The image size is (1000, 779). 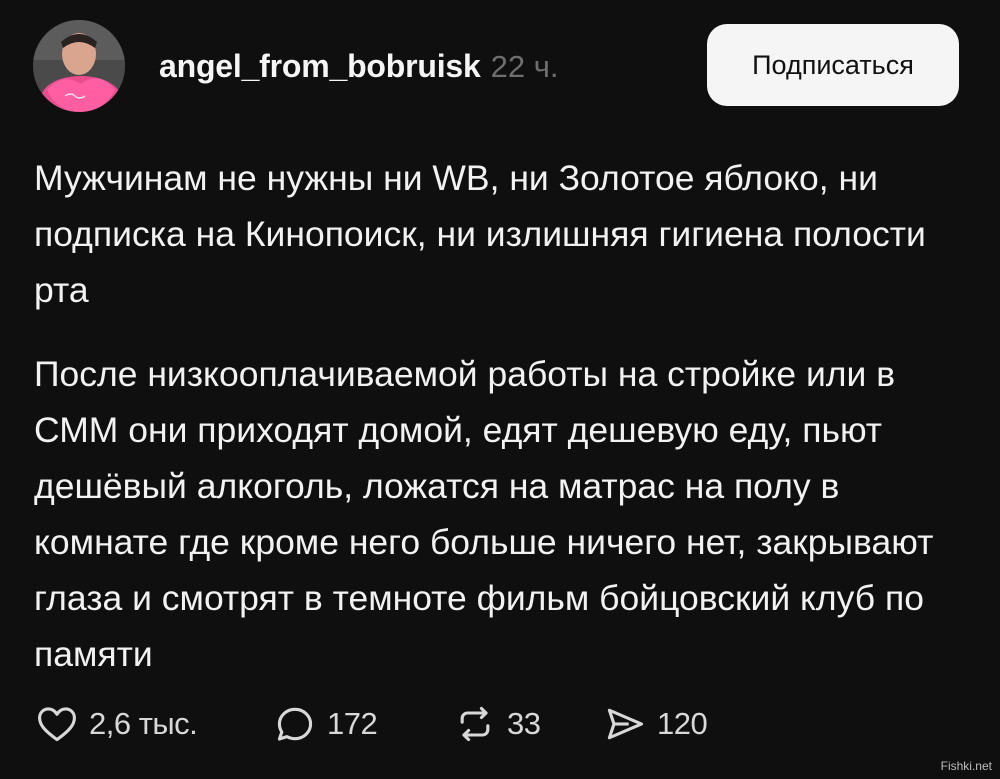 I want to click on heart-icon, so click(x=57, y=724).